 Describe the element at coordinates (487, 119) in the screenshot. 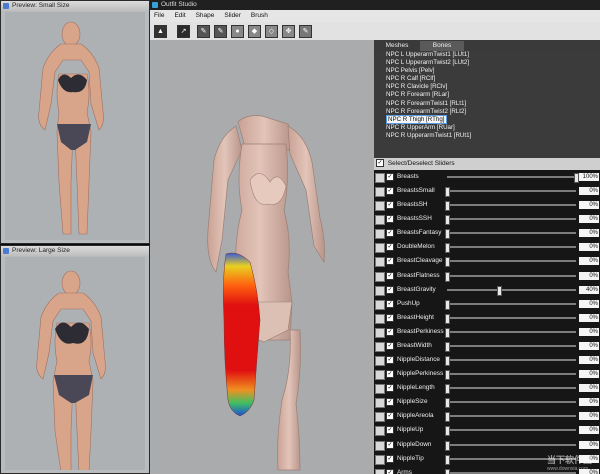

I see `bone-list-item: NPC R Thigh [RThg]` at that location.